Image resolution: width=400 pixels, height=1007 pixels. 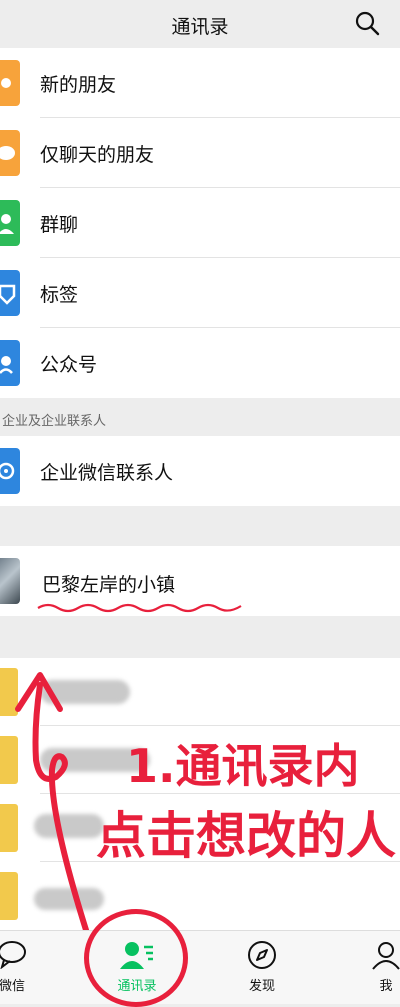 I want to click on menu-label: 标签, so click(x=59, y=295).